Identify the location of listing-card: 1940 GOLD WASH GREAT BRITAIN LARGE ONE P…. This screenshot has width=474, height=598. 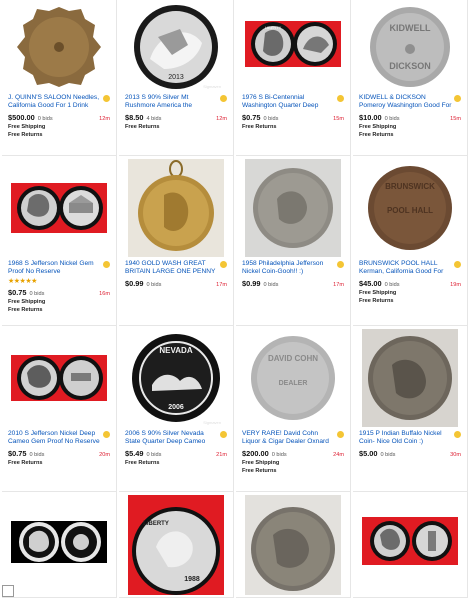
(176, 241).